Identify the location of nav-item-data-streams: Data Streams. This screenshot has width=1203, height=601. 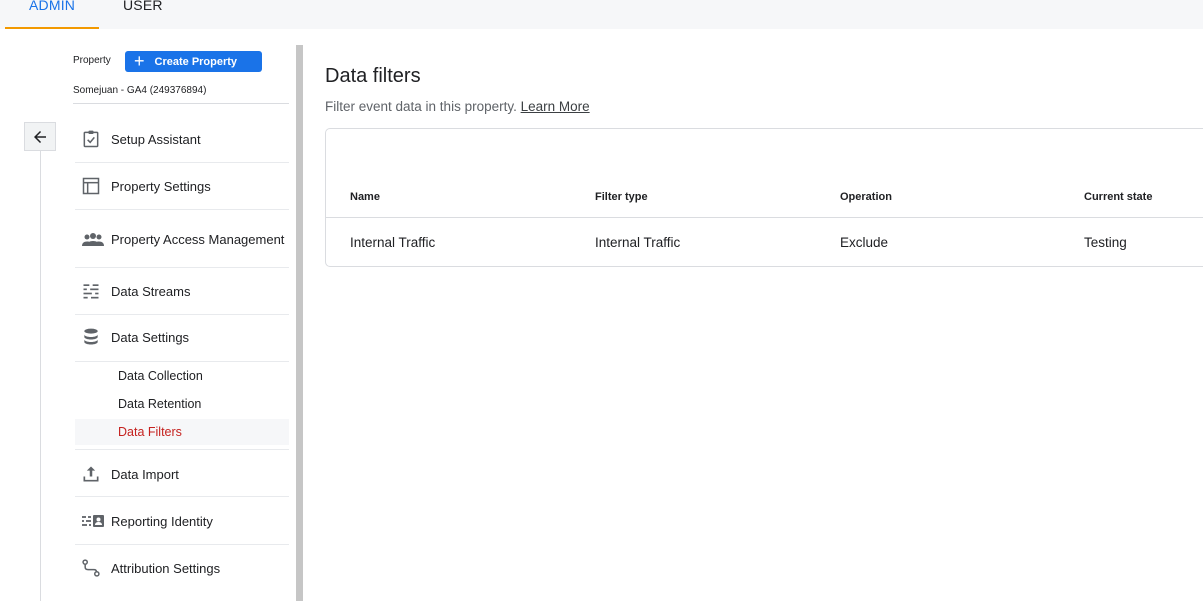
(182, 291).